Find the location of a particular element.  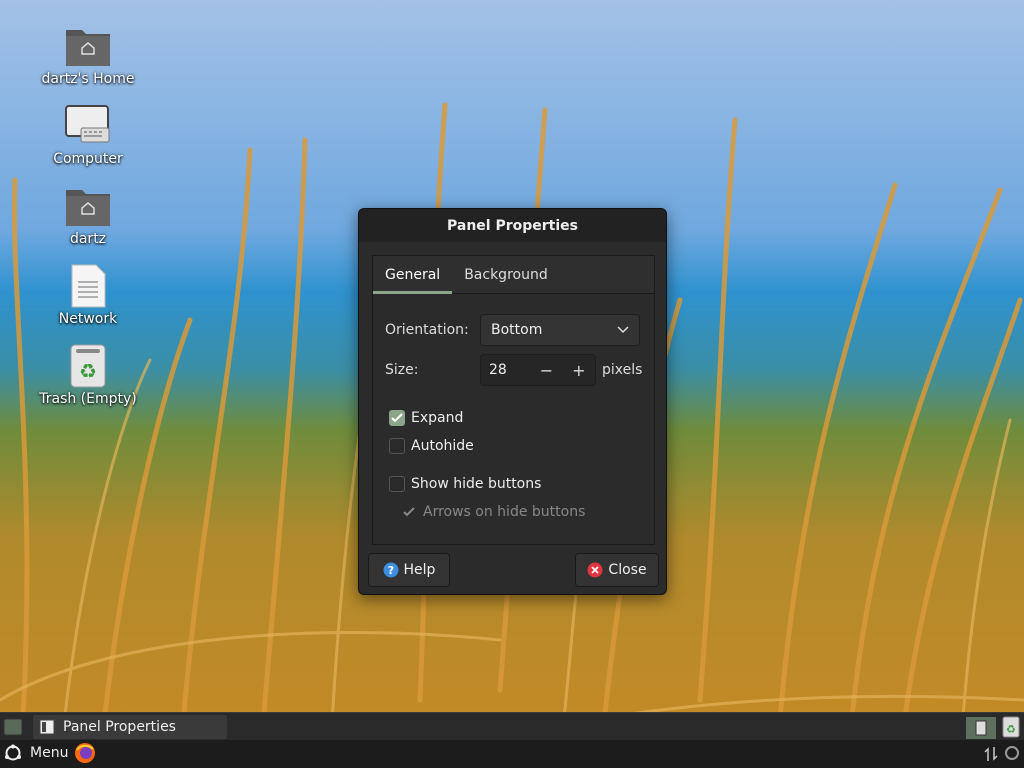

orientation-label: Orientation: is located at coordinates (427, 330).